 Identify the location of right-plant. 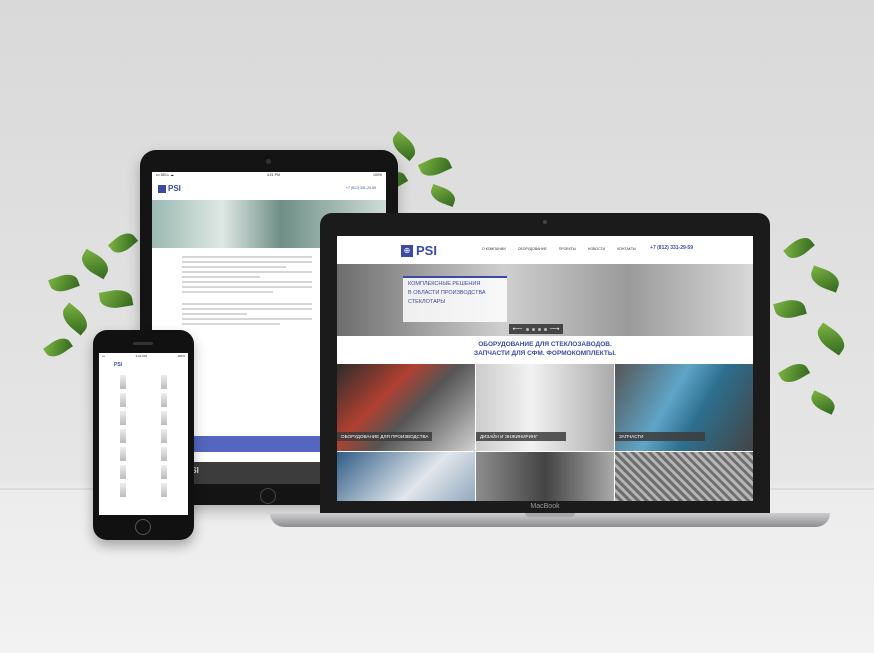
(810, 330).